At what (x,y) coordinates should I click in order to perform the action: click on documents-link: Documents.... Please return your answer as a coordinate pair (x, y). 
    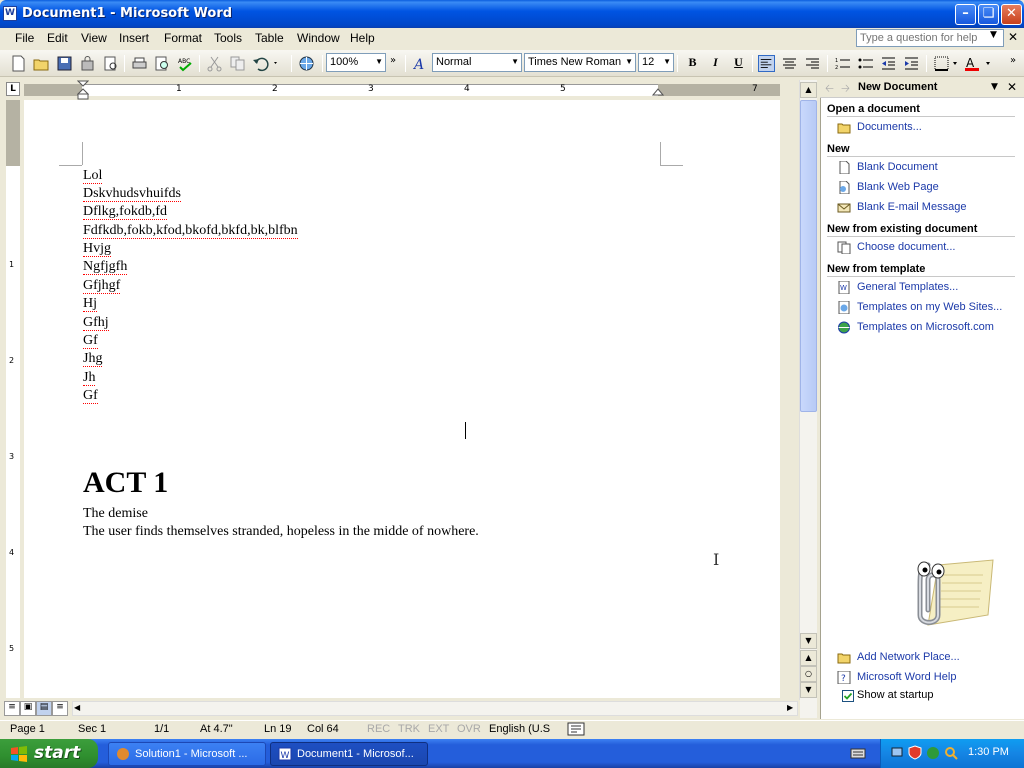
    Looking at the image, I should click on (889, 127).